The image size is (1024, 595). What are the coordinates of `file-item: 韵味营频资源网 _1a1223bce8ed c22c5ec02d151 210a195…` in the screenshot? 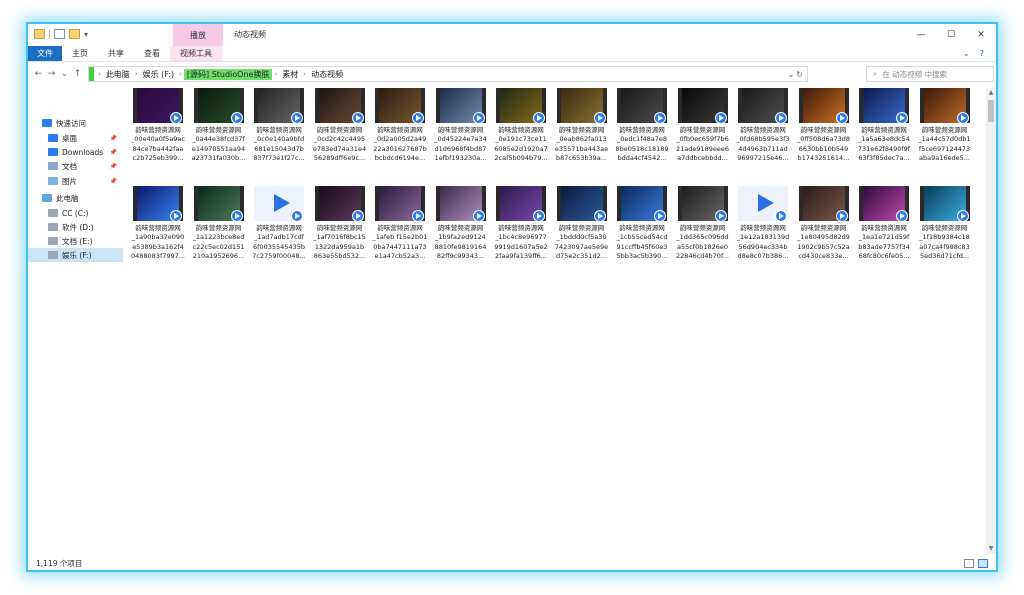 It's located at (219, 229).